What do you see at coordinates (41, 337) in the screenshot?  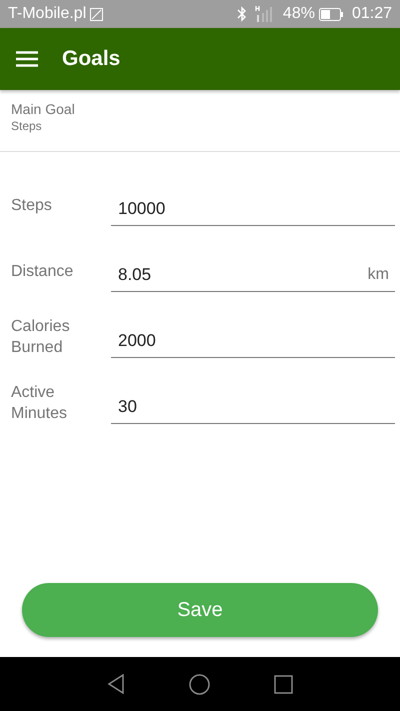 I see `field-label: Calories Burned` at bounding box center [41, 337].